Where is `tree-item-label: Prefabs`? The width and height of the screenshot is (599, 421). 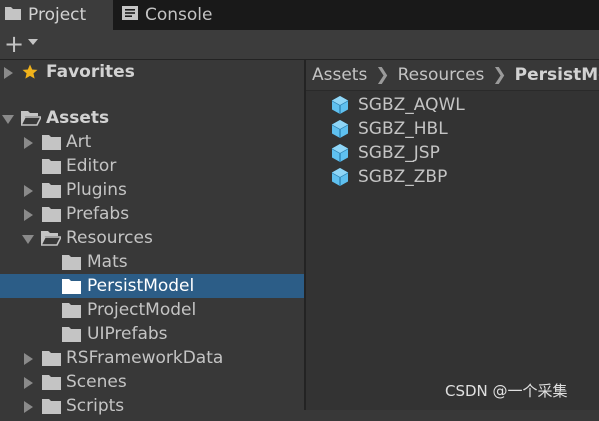
tree-item-label: Prefabs is located at coordinates (98, 214).